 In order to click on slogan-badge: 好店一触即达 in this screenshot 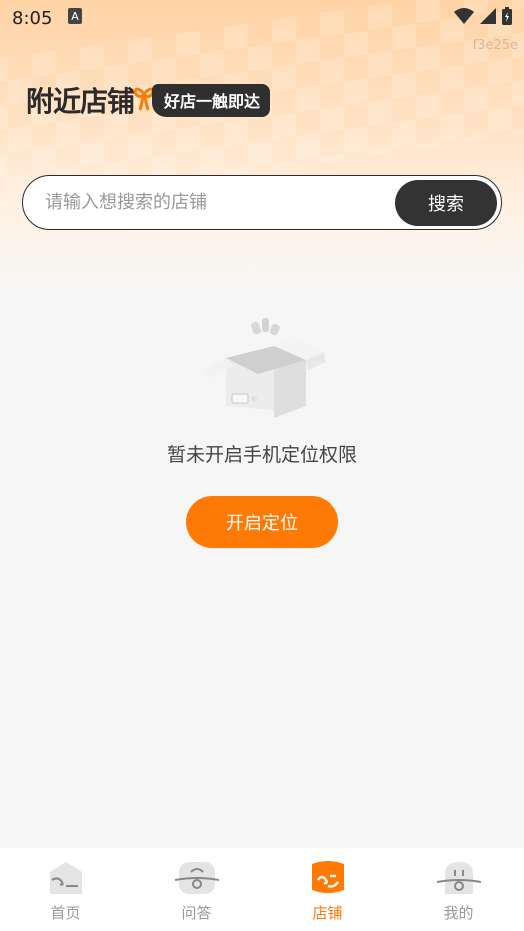, I will do `click(211, 100)`.